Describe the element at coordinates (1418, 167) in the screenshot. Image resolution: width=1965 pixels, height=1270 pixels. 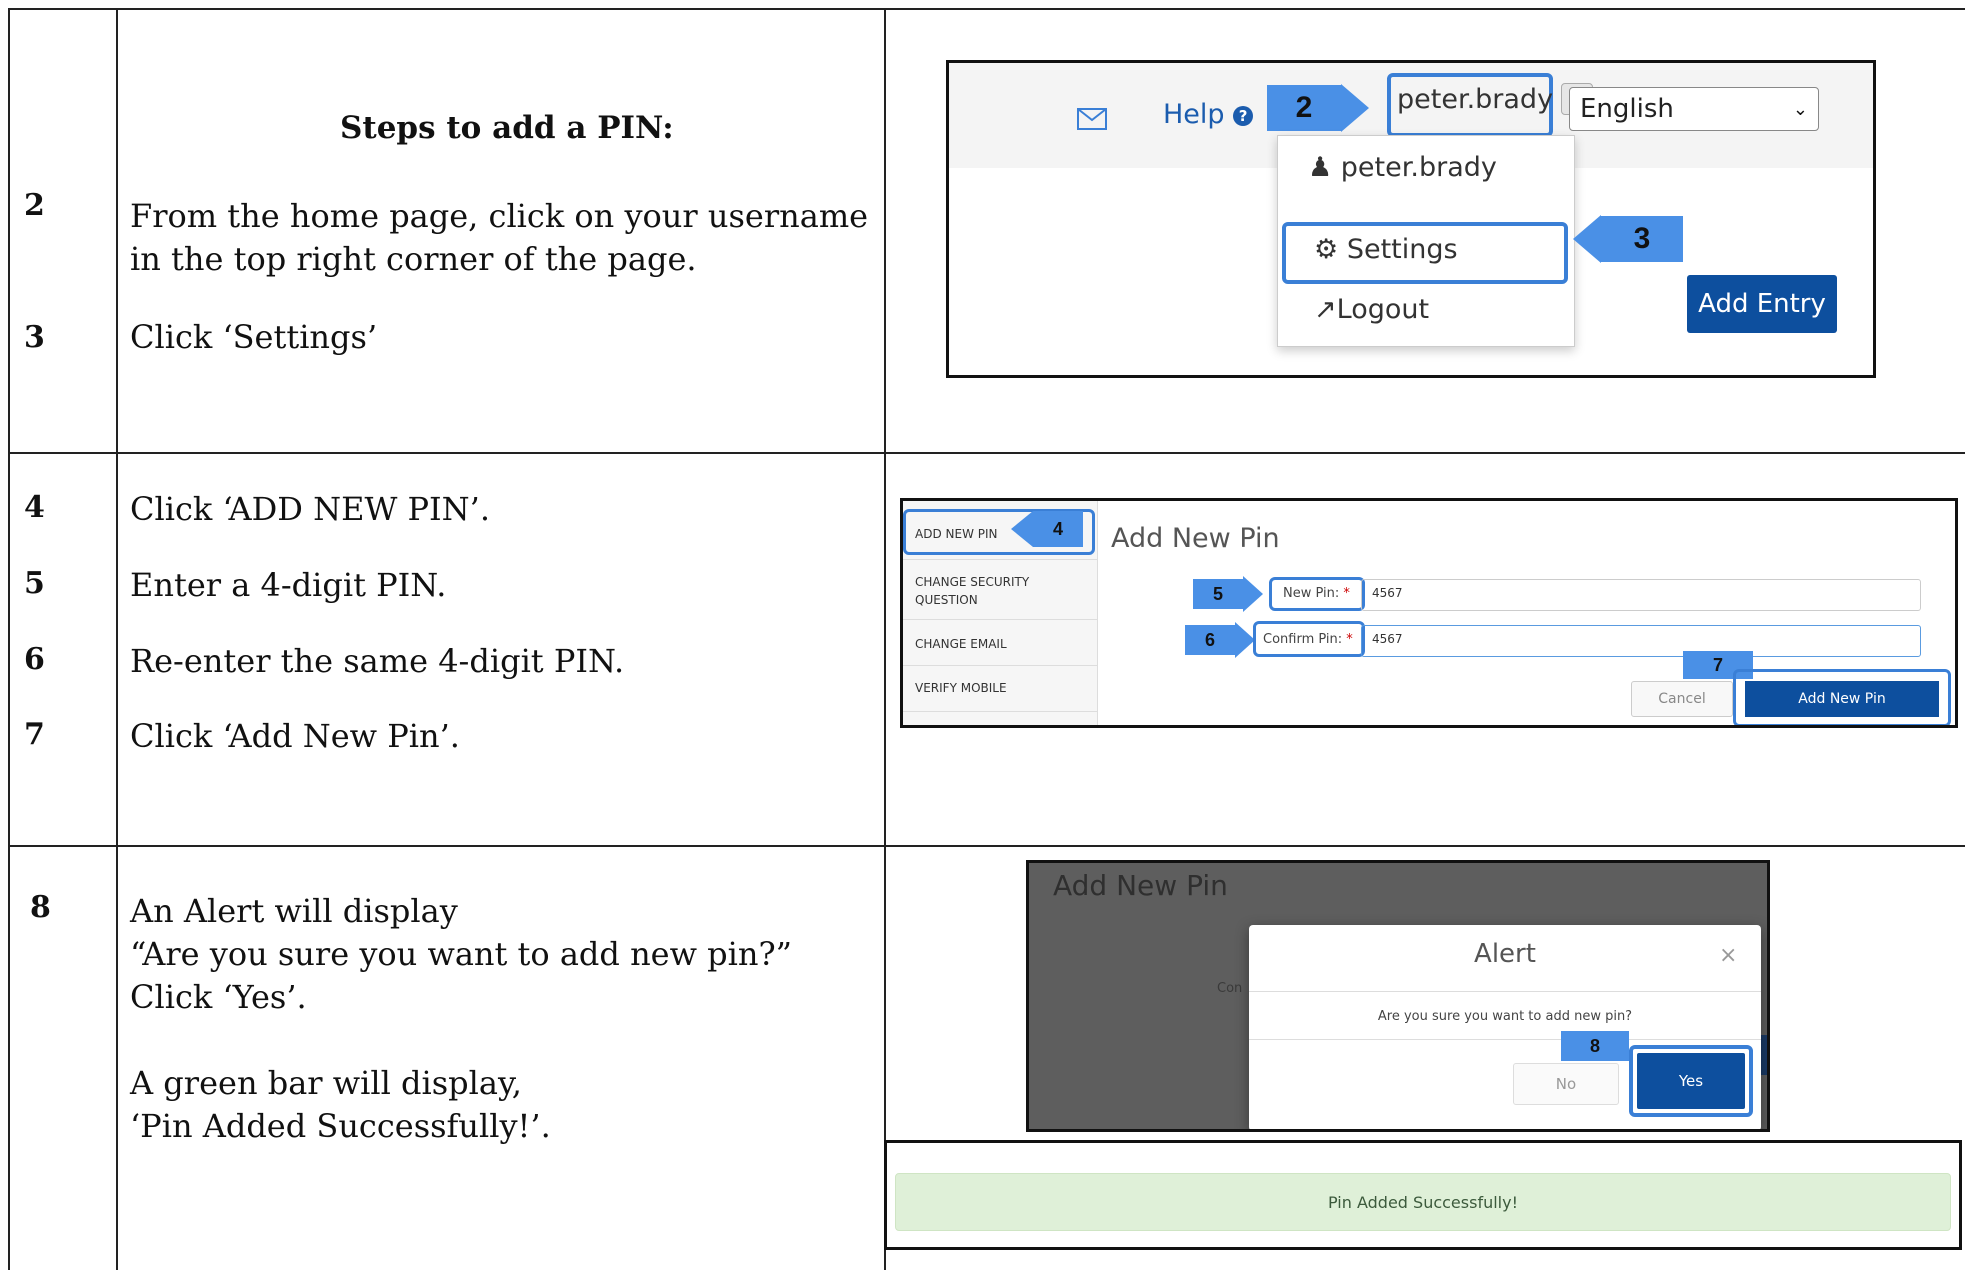
I see `menu-profile-label: peter.brady` at that location.